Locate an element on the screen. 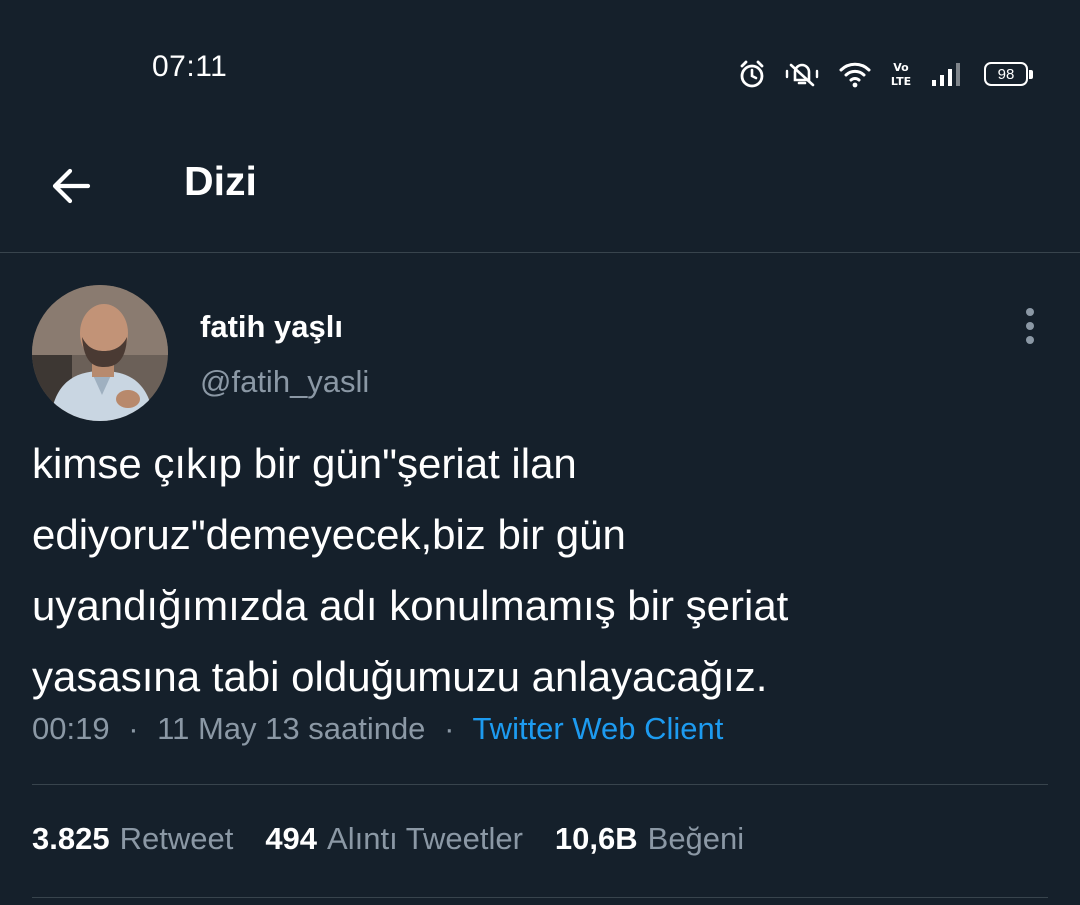 This screenshot has width=1080, height=905. more-options-icon is located at coordinates (1030, 326).